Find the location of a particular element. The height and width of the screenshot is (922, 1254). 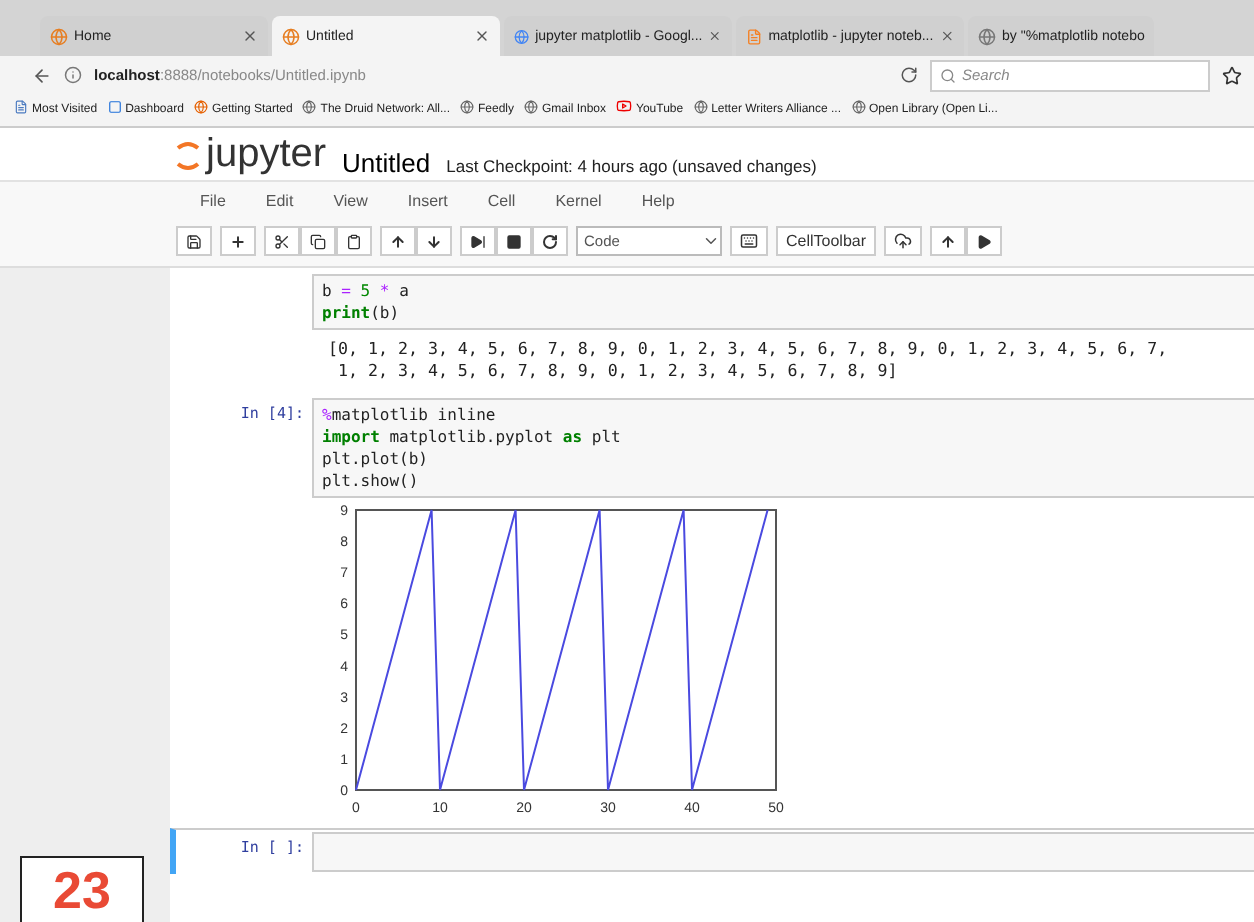

play-icon is located at coordinates (984, 241).